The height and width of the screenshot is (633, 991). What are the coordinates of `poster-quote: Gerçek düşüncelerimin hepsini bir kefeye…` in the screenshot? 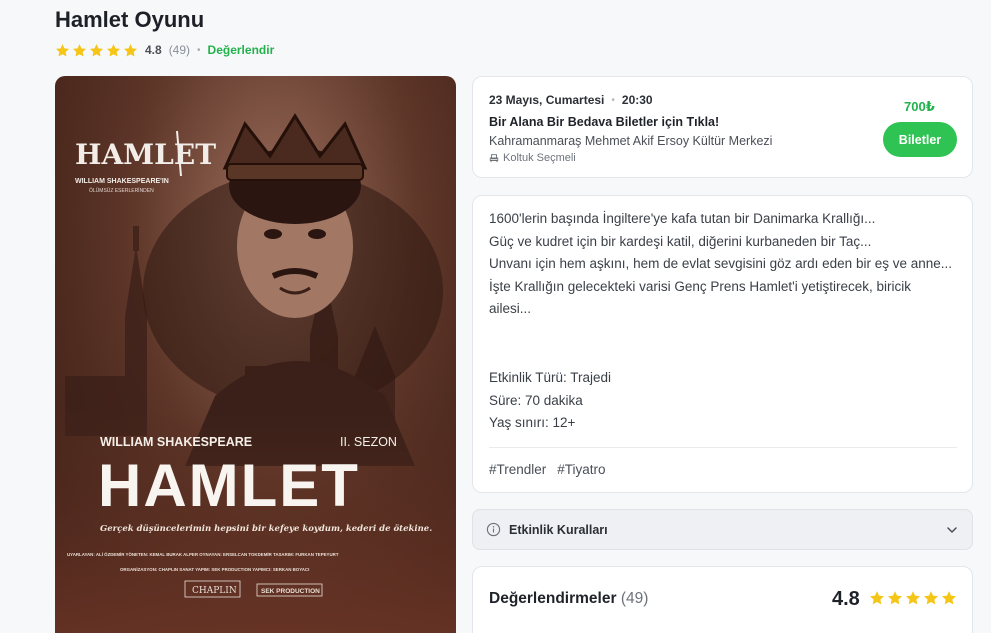 It's located at (266, 528).